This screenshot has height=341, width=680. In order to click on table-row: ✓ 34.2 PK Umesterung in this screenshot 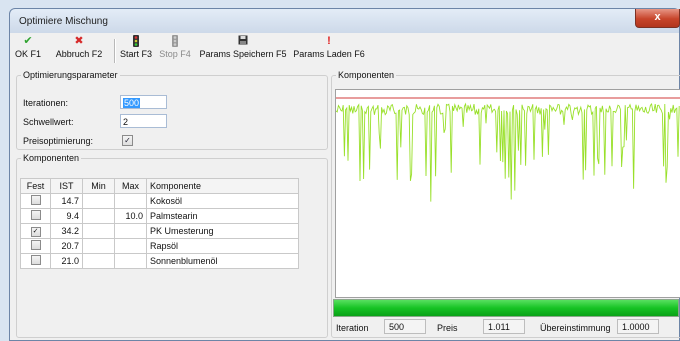, I will do `click(159, 231)`.